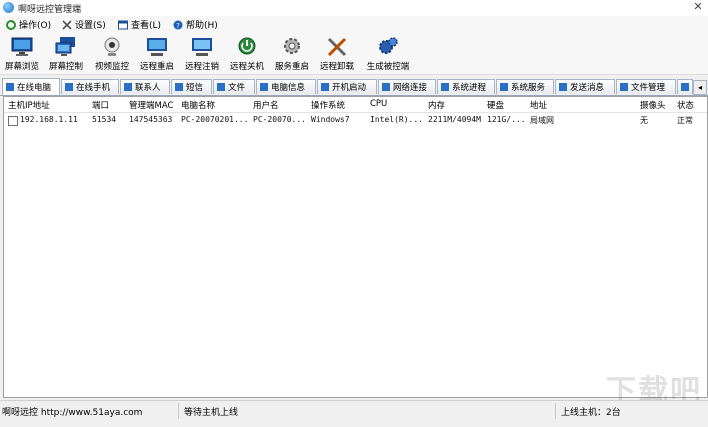 The image size is (708, 427). Describe the element at coordinates (100, 105) in the screenshot. I see `col-port: 端口` at that location.